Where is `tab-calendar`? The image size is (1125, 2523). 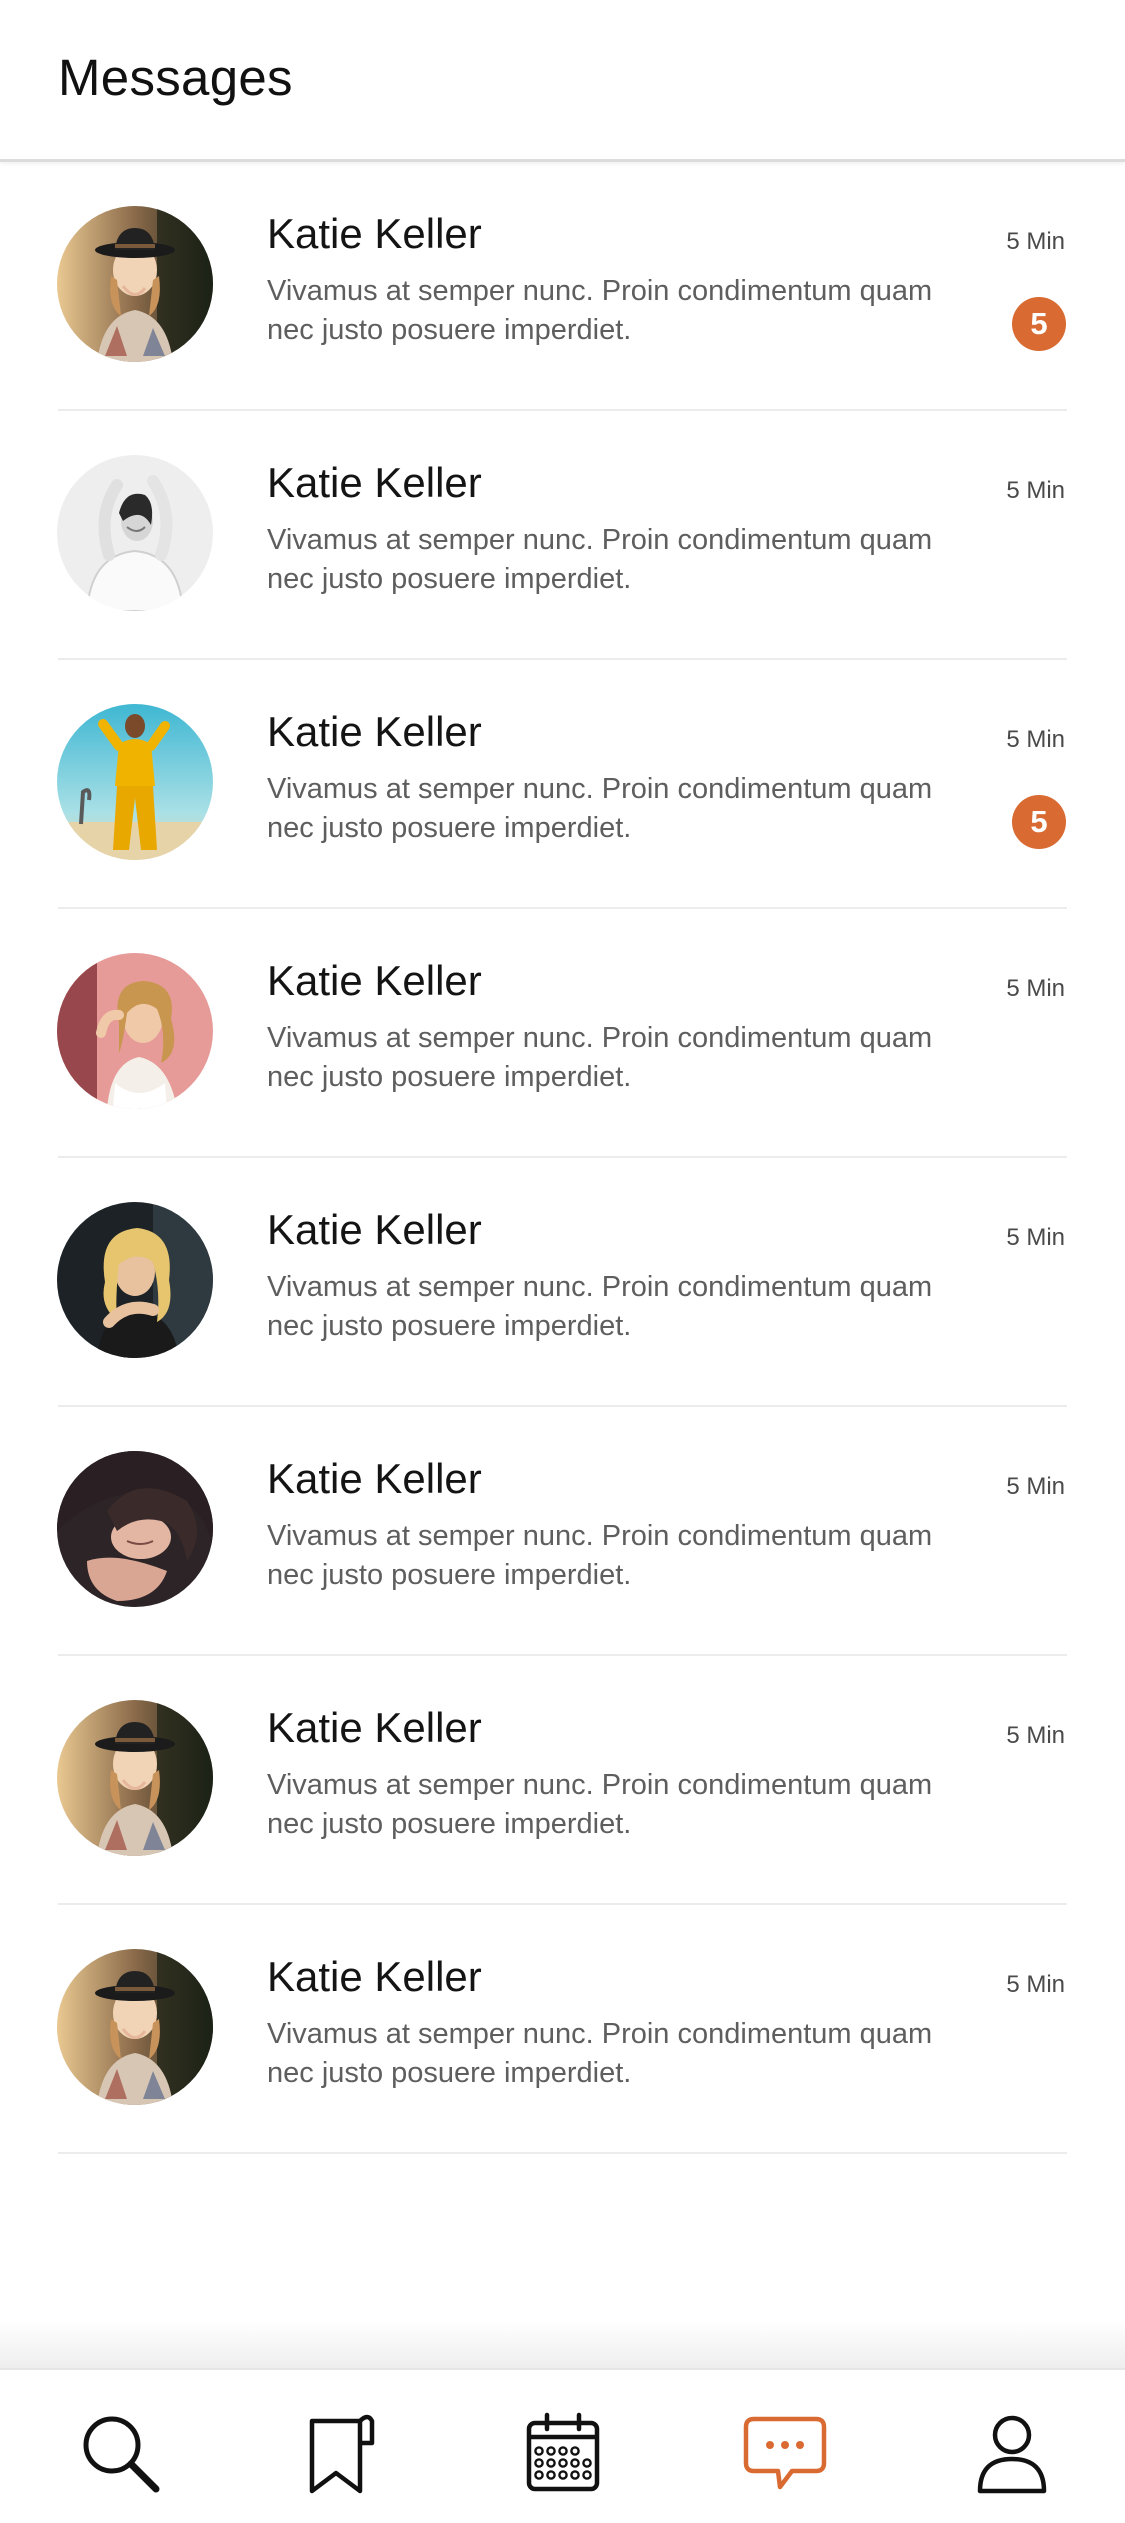
tab-calendar is located at coordinates (563, 2453).